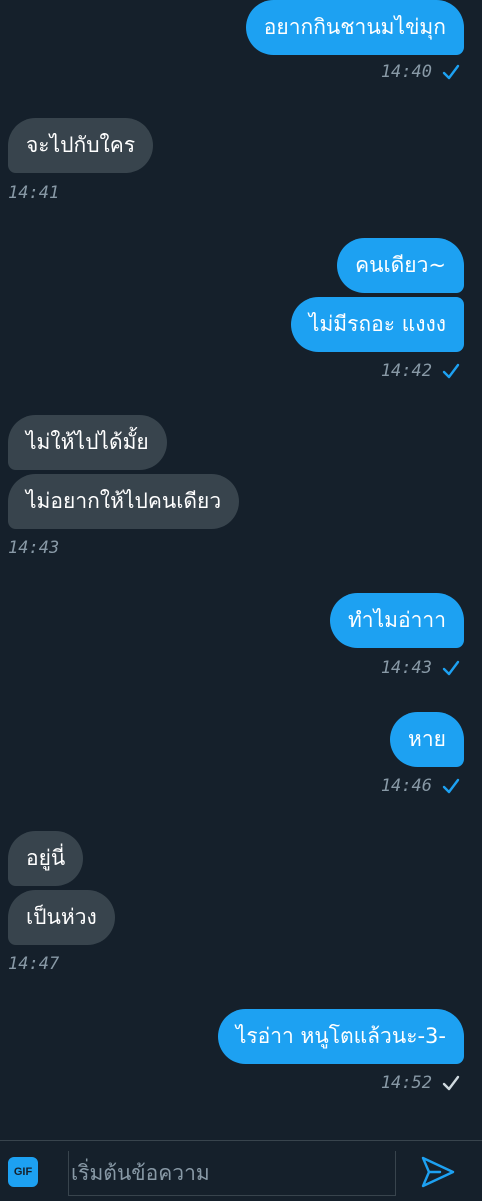 This screenshot has height=1201, width=482. I want to click on message-text: เป็นห่วง, so click(61, 917).